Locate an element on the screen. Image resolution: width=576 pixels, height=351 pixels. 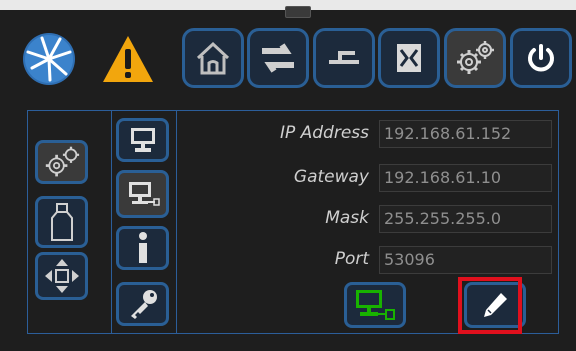
sidebar-weight-button is located at coordinates (61, 222).